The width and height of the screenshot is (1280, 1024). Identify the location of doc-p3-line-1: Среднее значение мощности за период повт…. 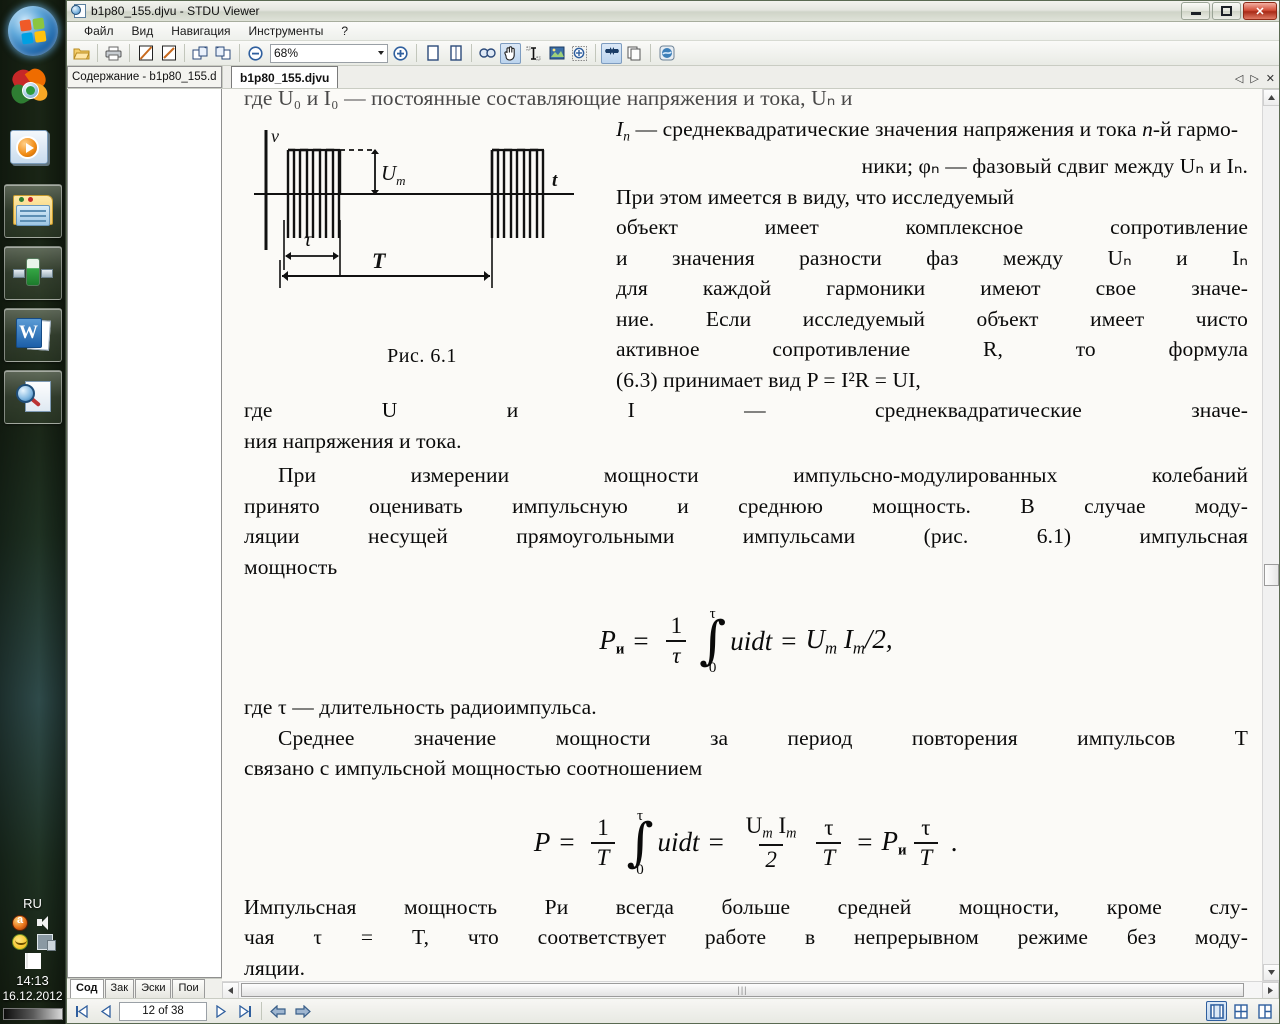
(763, 737).